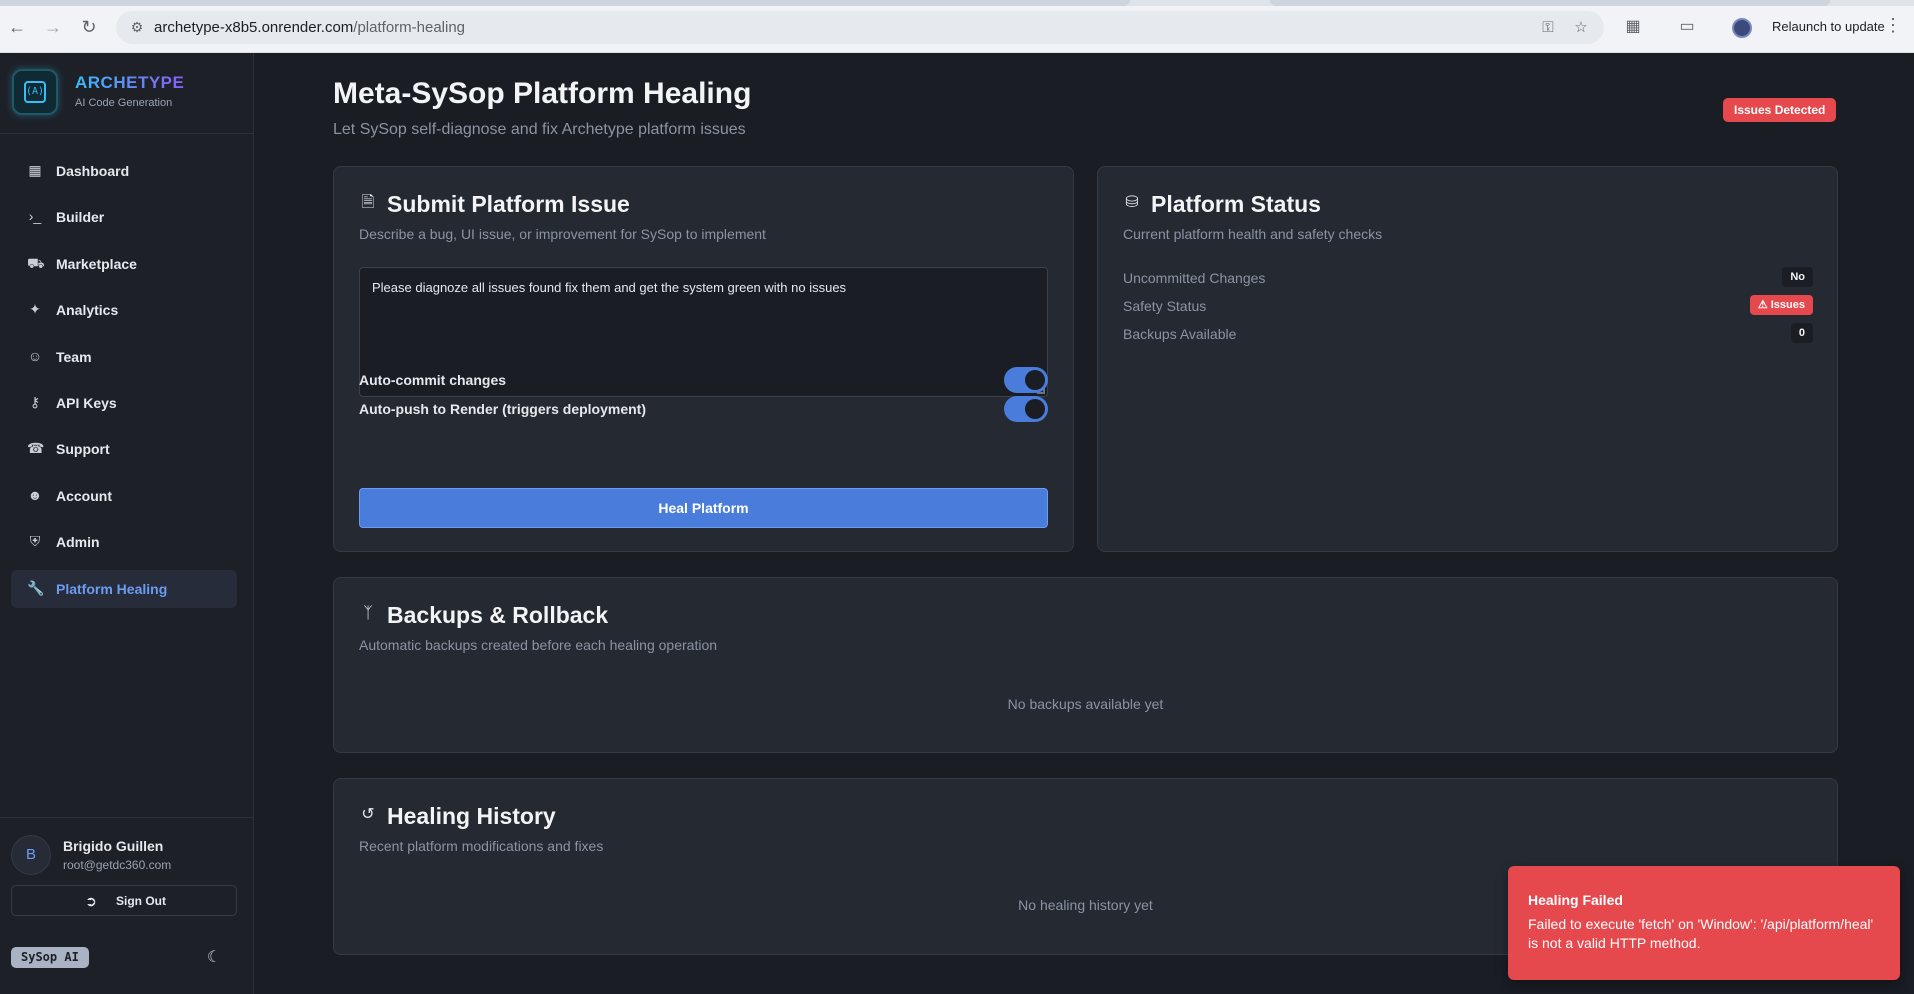 The height and width of the screenshot is (994, 1914). Describe the element at coordinates (127, 94) in the screenshot. I see `brand: (A) ARCHETYPE AI Code Generation` at that location.